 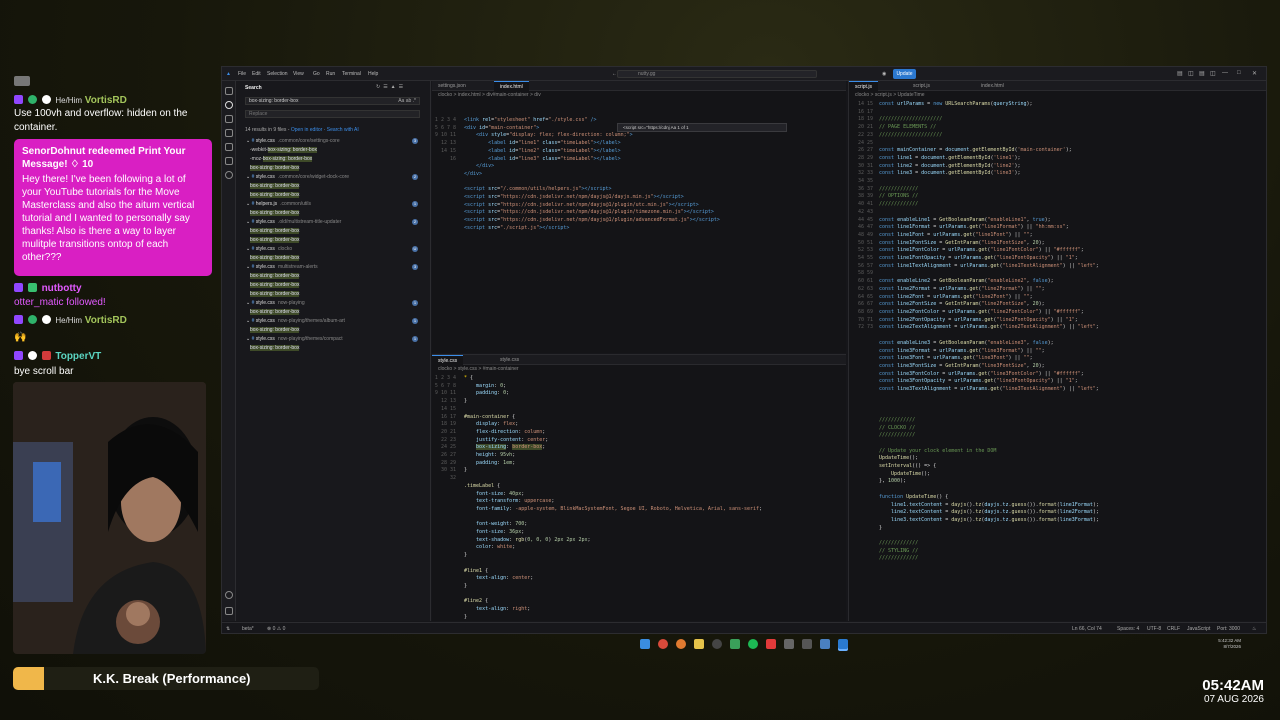 What do you see at coordinates (1239, 73) in the screenshot?
I see `maximize-icon: □` at bounding box center [1239, 73].